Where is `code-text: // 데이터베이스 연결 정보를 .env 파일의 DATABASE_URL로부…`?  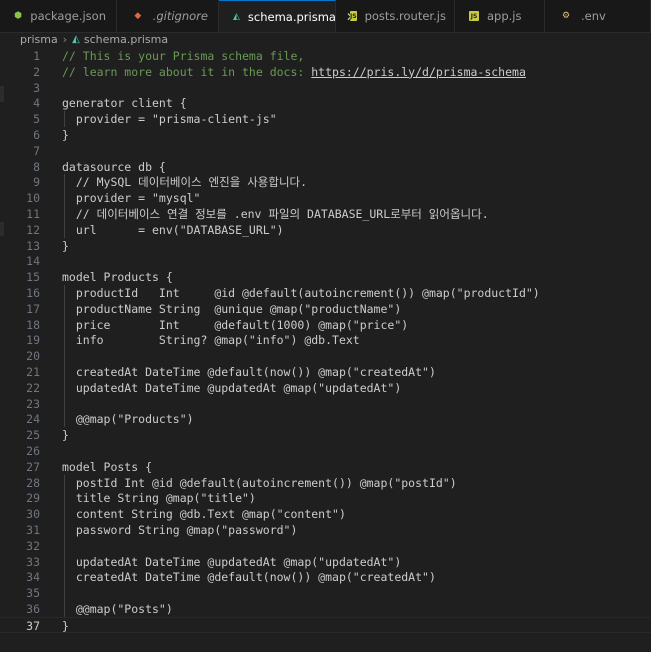
code-text: // 데이터베이스 연결 정보를 .env 파일의 DATABASE_URL로부… is located at coordinates (275, 214).